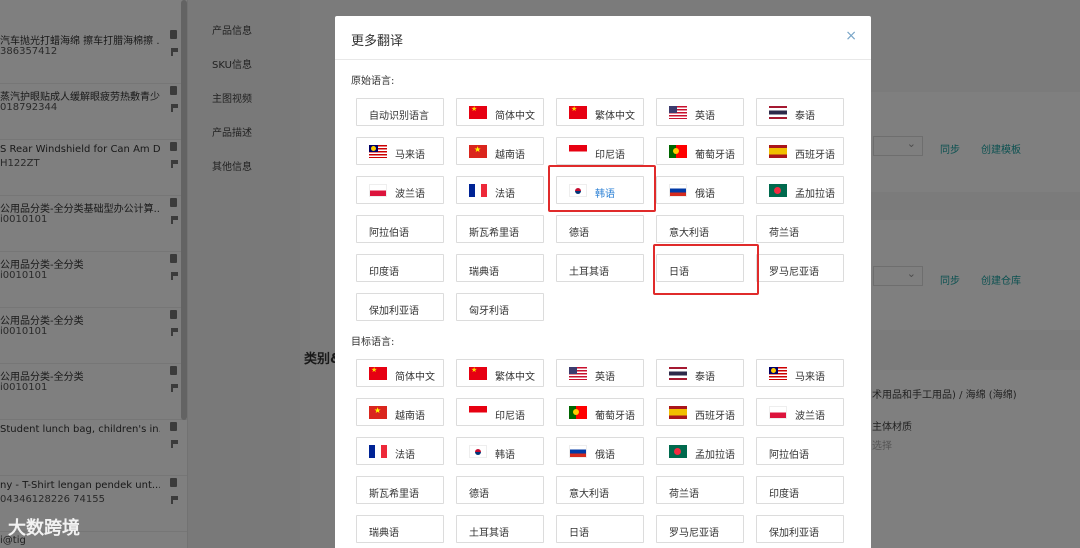  What do you see at coordinates (378, 412) in the screenshot?
I see `flag-vn-icon` at bounding box center [378, 412].